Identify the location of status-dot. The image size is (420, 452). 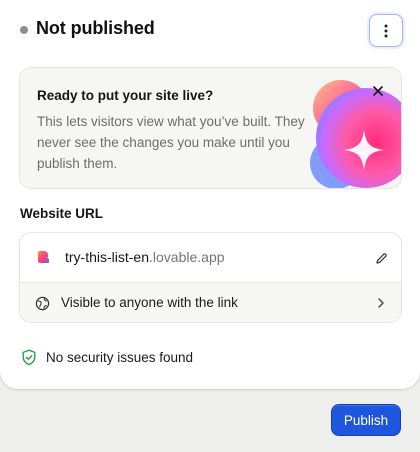
(24, 30).